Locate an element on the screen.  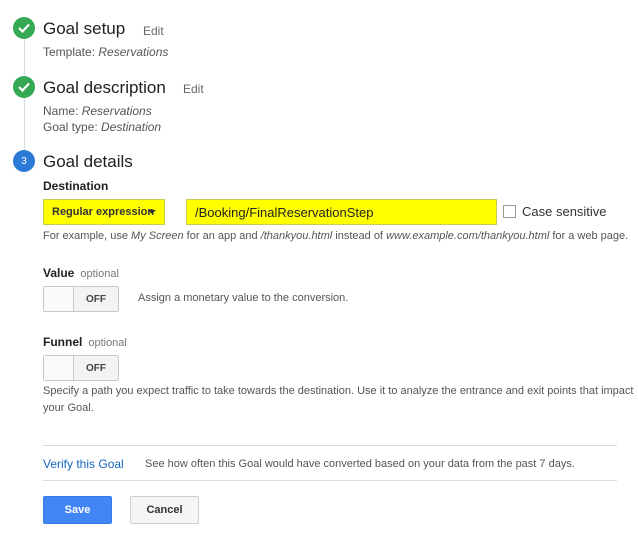
name-line: Name: Reservations is located at coordinates (97, 111).